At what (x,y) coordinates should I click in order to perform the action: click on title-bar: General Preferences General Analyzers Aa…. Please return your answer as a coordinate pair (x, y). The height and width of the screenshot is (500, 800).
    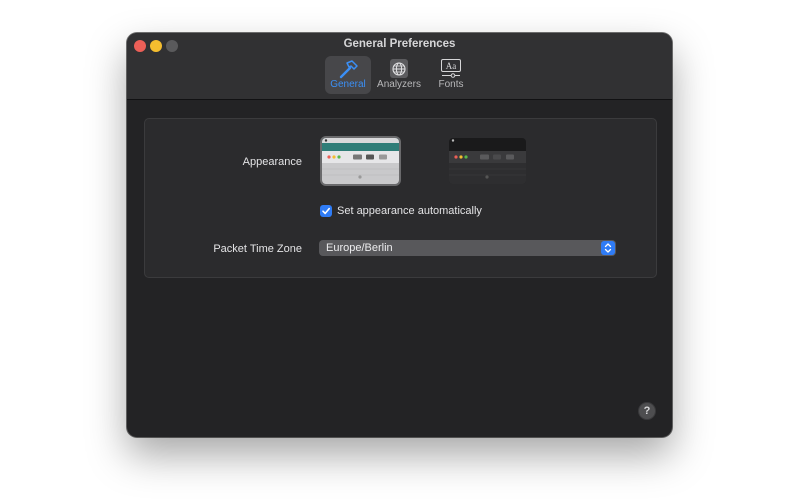
    Looking at the image, I should click on (399, 66).